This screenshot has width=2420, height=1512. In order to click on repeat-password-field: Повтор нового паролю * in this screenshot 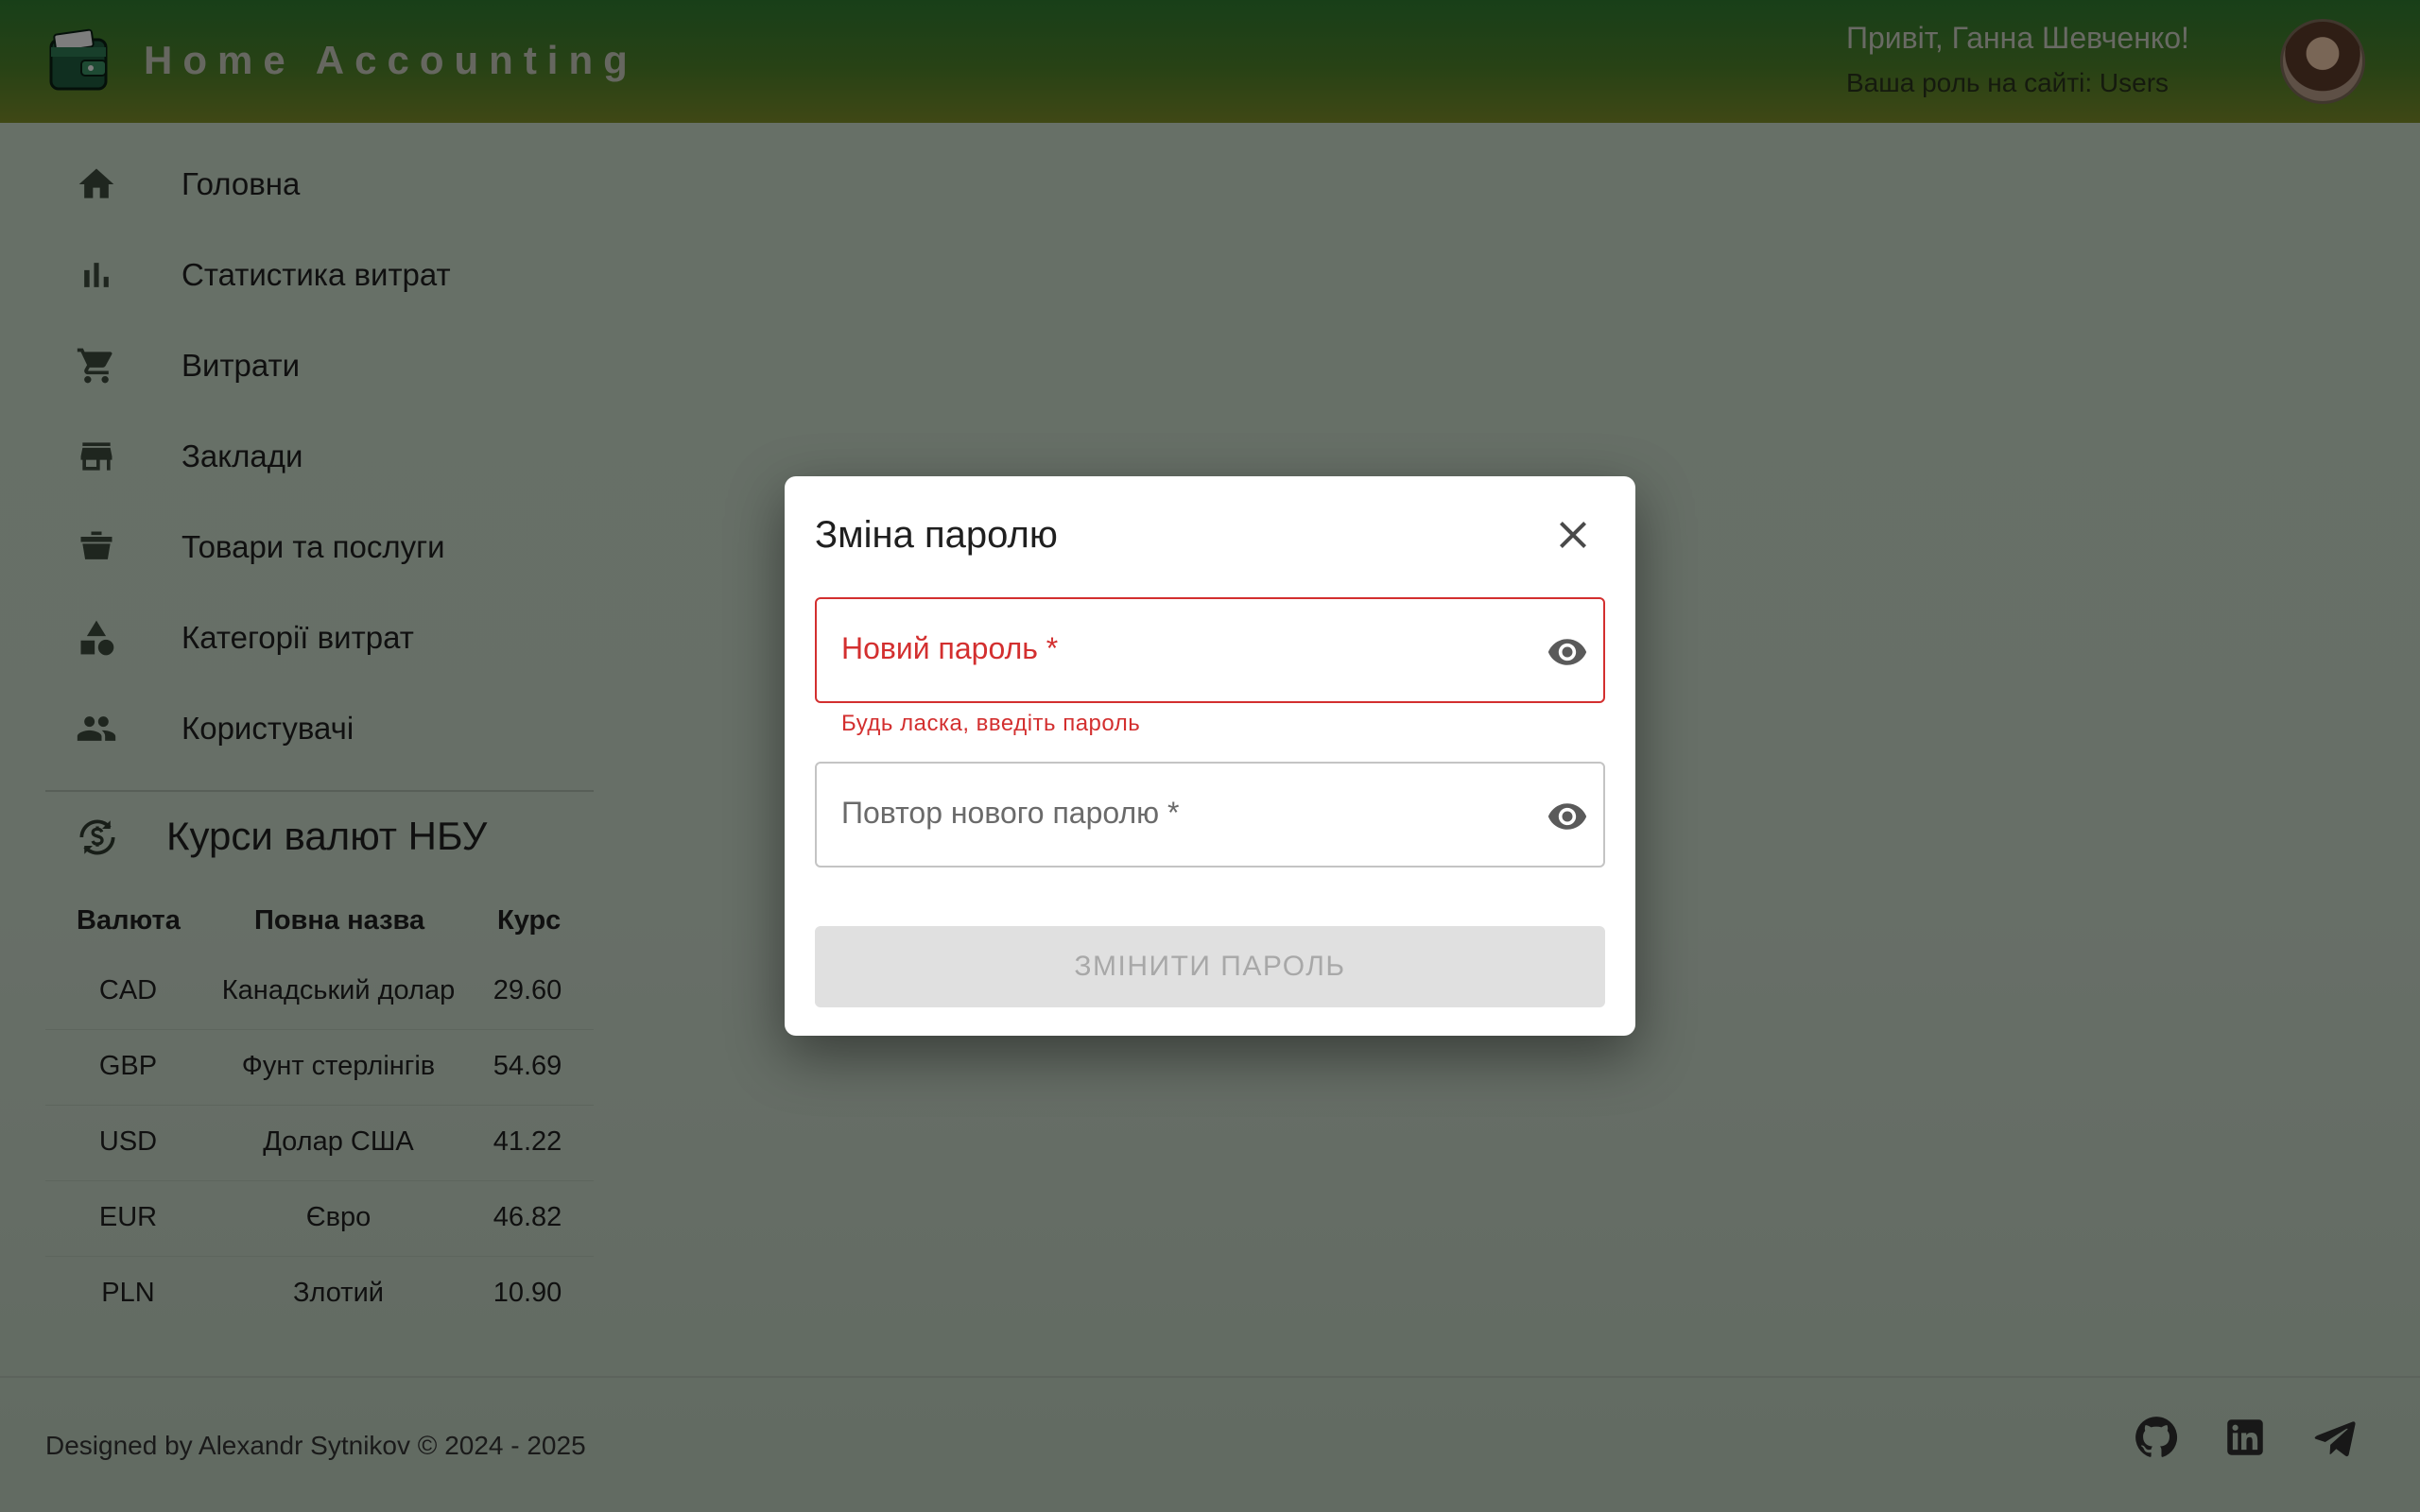, I will do `click(1210, 815)`.